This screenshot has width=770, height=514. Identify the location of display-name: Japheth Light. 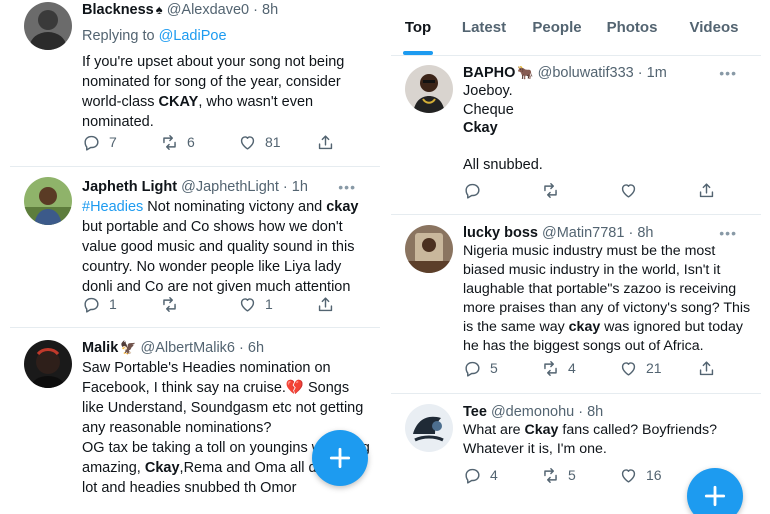
(129, 187).